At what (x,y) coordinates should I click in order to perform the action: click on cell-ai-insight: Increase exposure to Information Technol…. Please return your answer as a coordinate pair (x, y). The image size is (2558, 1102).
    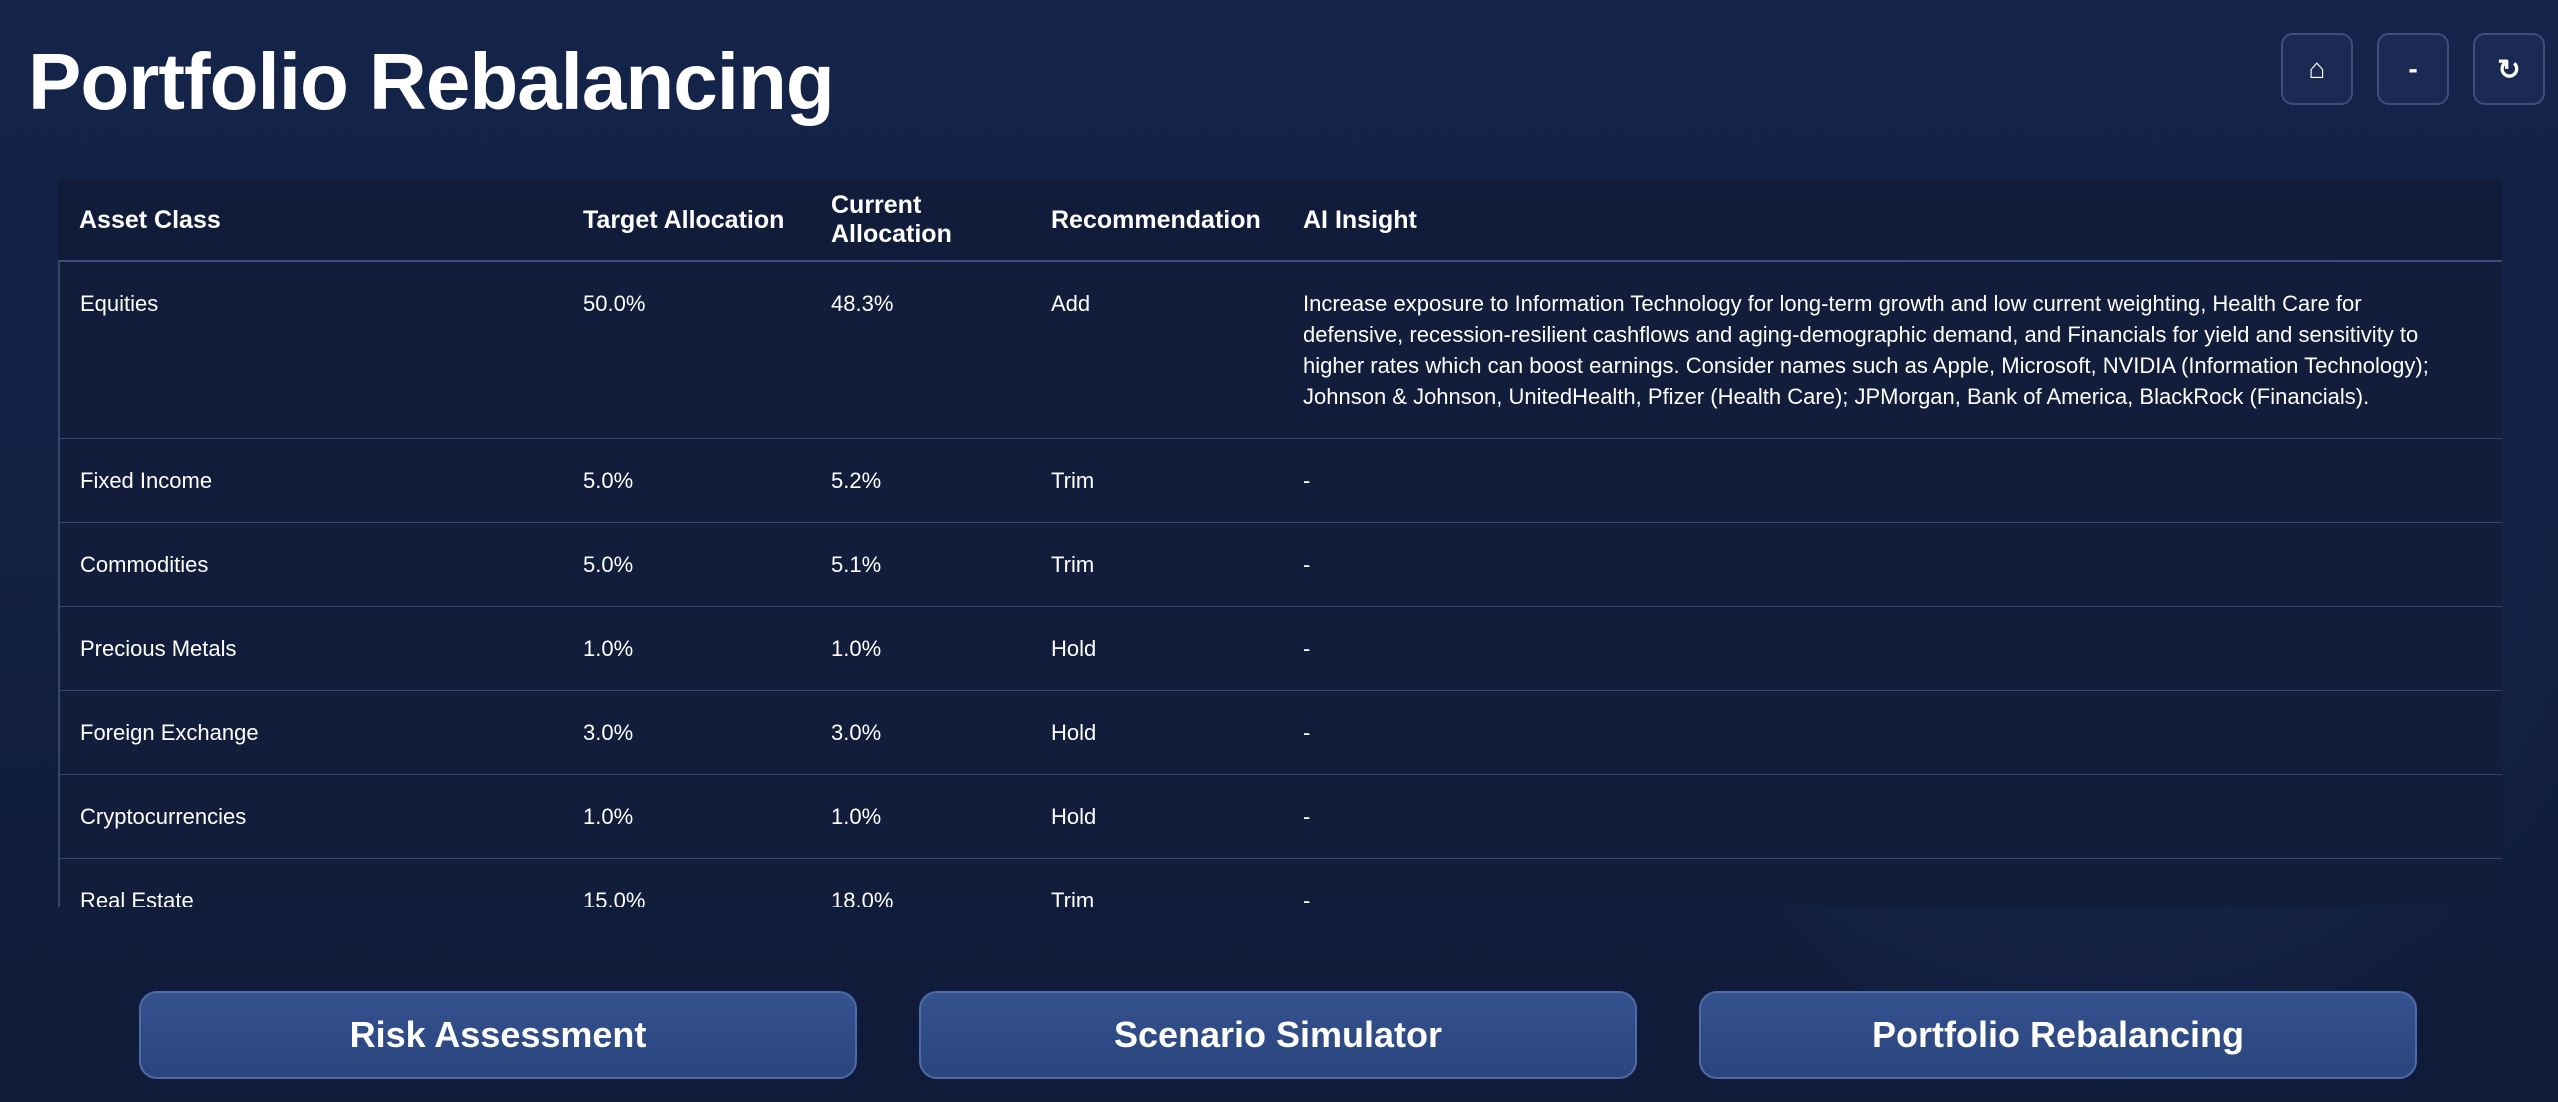
    Looking at the image, I should click on (1892, 350).